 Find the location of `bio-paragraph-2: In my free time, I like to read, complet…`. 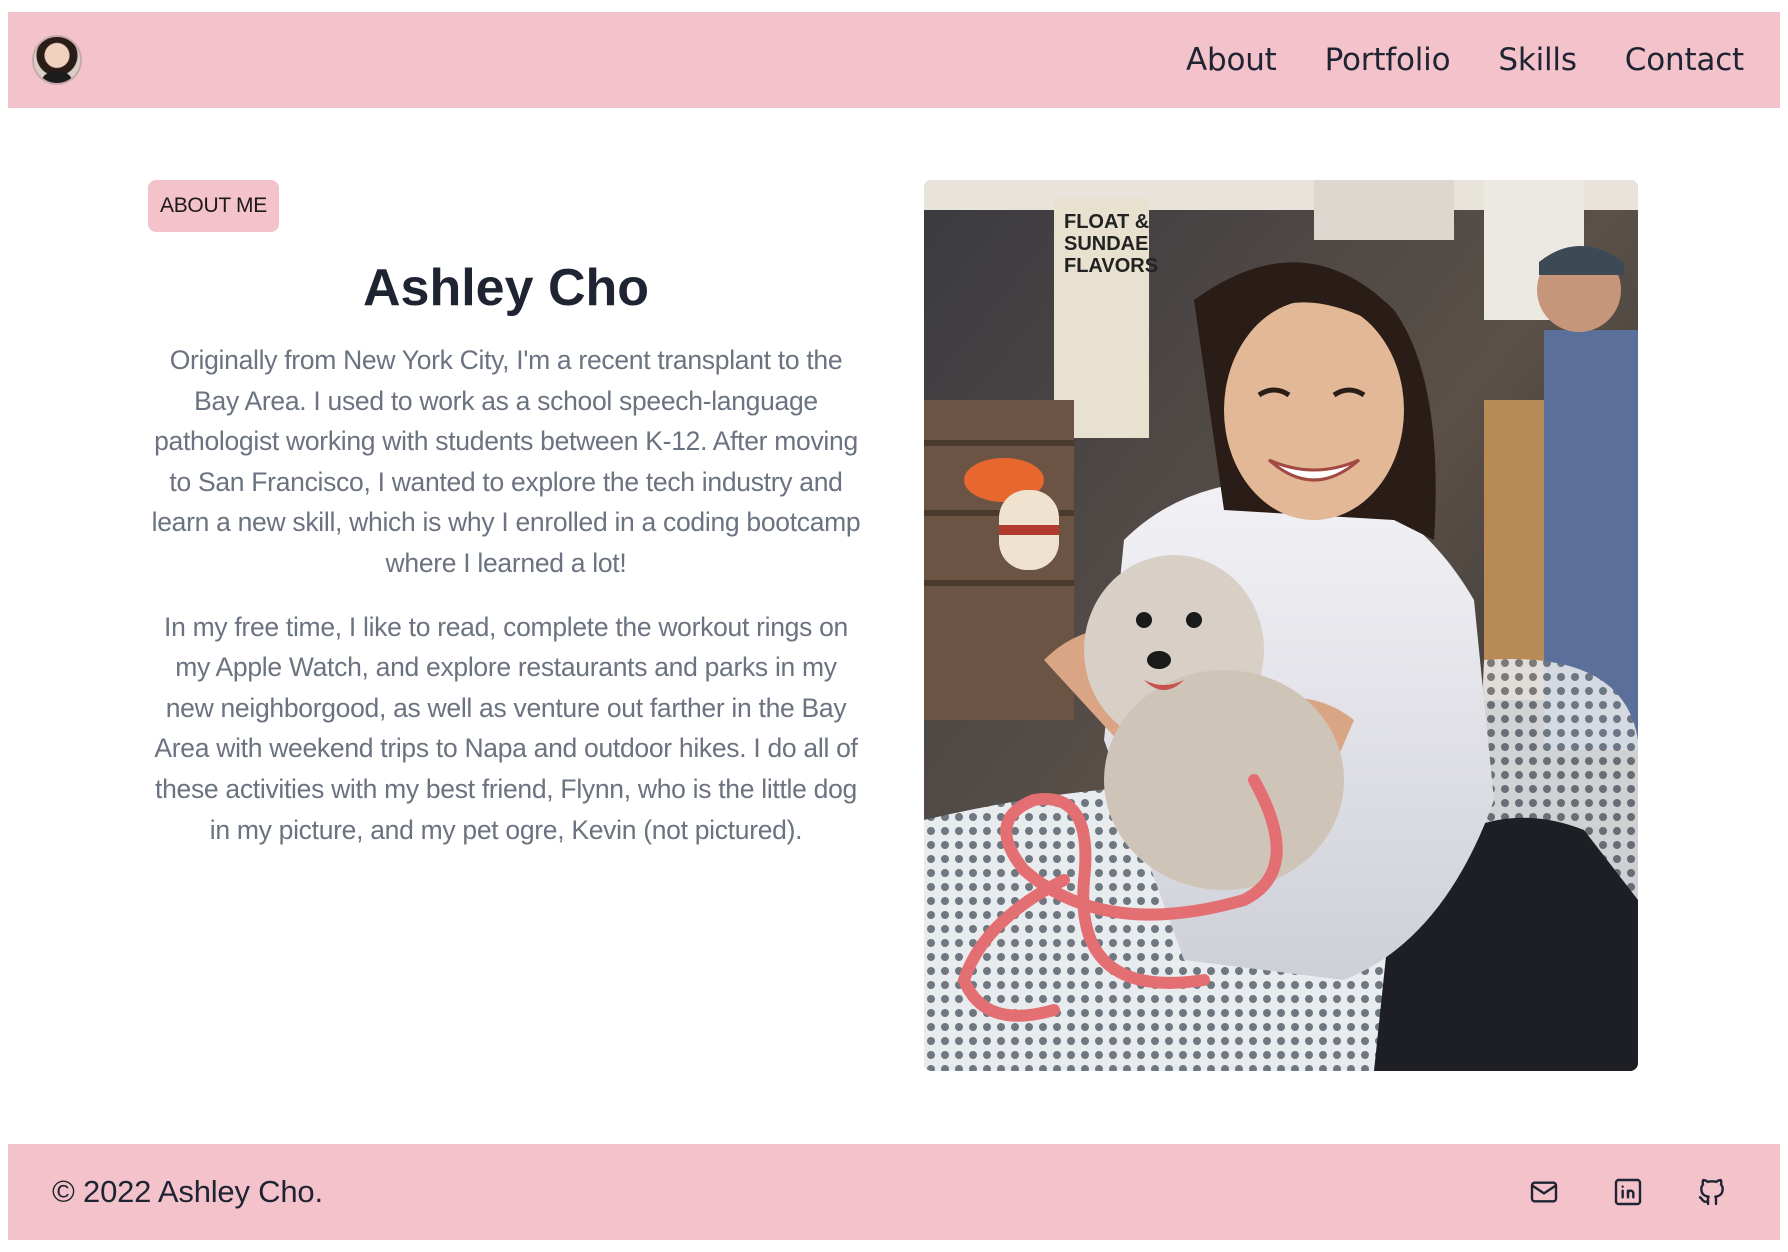

bio-paragraph-2: In my free time, I like to read, complet… is located at coordinates (506, 728).